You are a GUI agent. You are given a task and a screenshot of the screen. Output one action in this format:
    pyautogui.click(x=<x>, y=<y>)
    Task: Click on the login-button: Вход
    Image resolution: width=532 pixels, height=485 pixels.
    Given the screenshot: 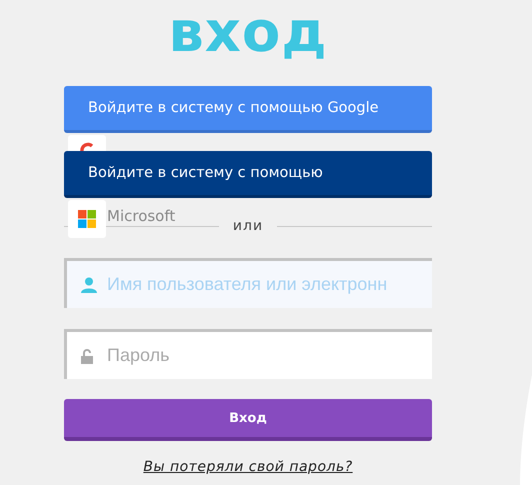 What is the action you would take?
    pyautogui.click(x=248, y=420)
    